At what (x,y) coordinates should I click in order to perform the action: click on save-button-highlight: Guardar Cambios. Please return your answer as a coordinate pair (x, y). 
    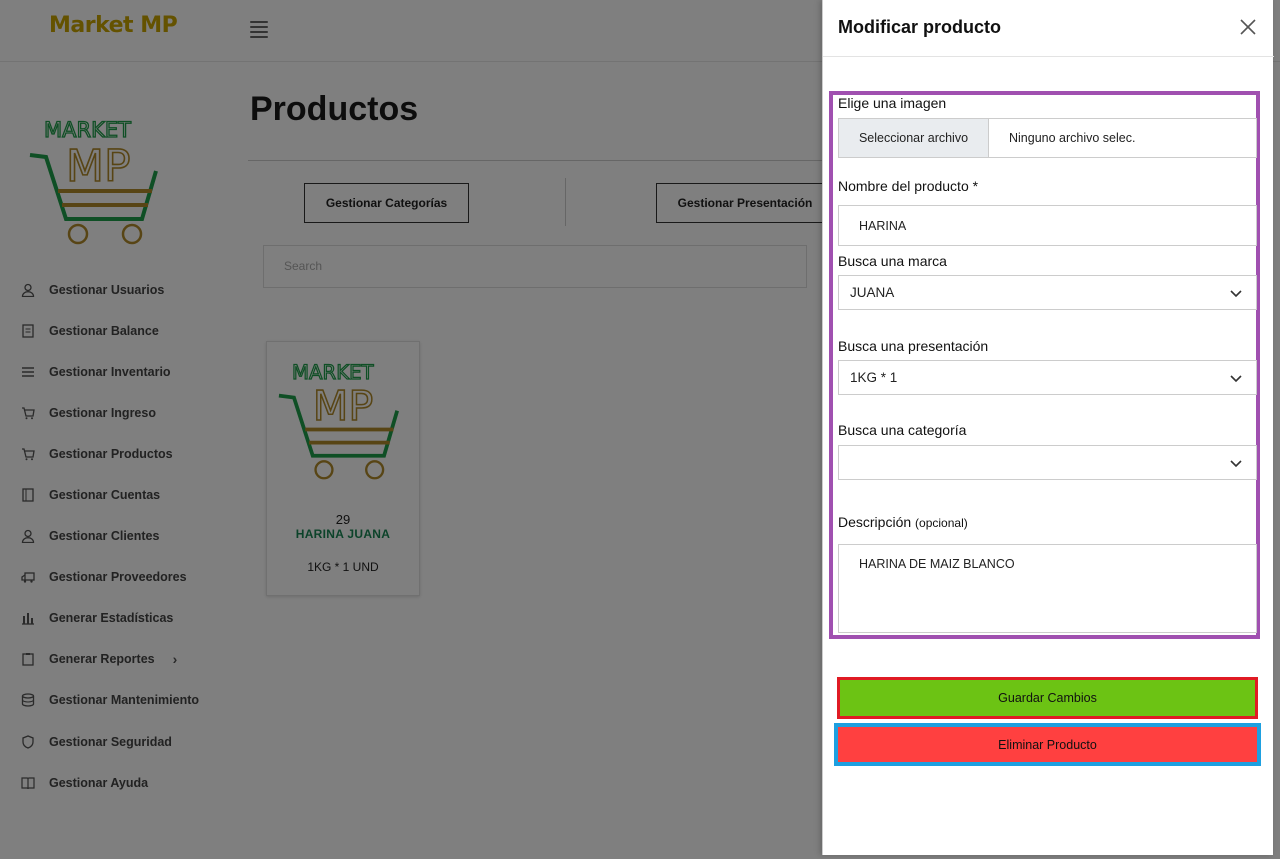
    Looking at the image, I should click on (1047, 698).